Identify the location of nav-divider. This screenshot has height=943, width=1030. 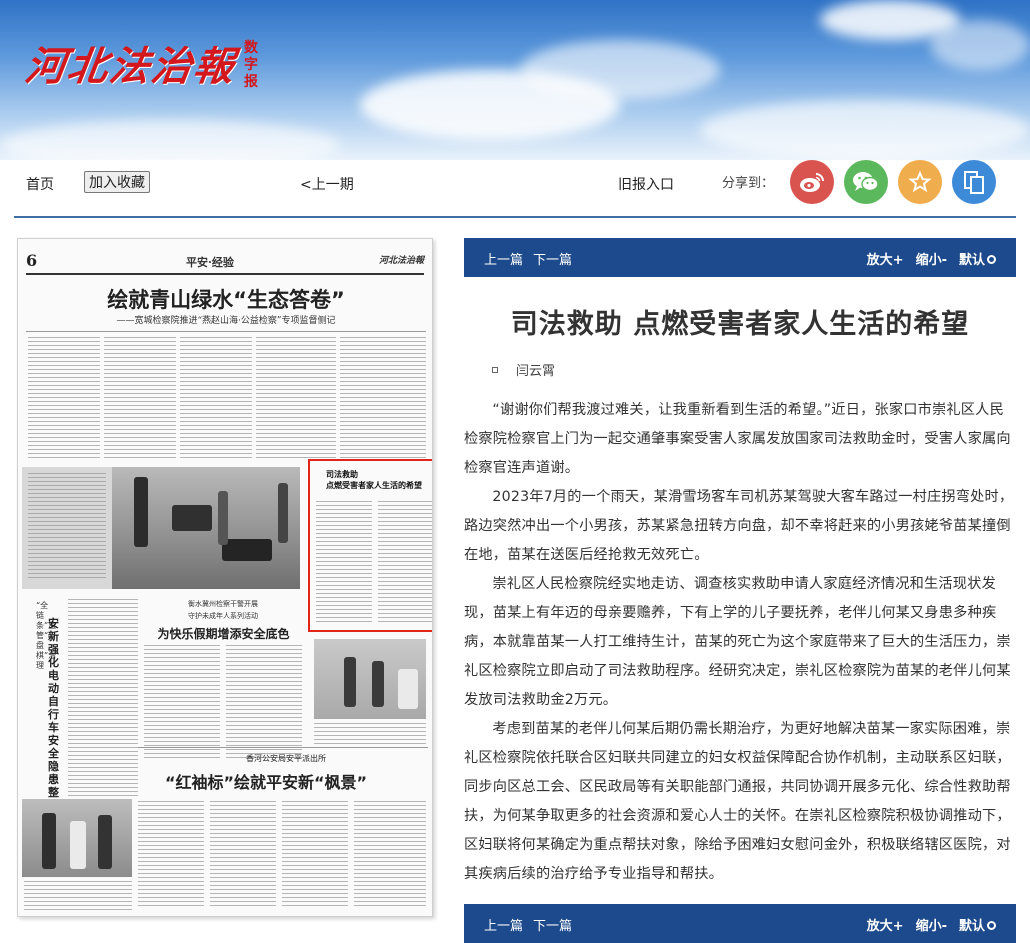
(515, 217).